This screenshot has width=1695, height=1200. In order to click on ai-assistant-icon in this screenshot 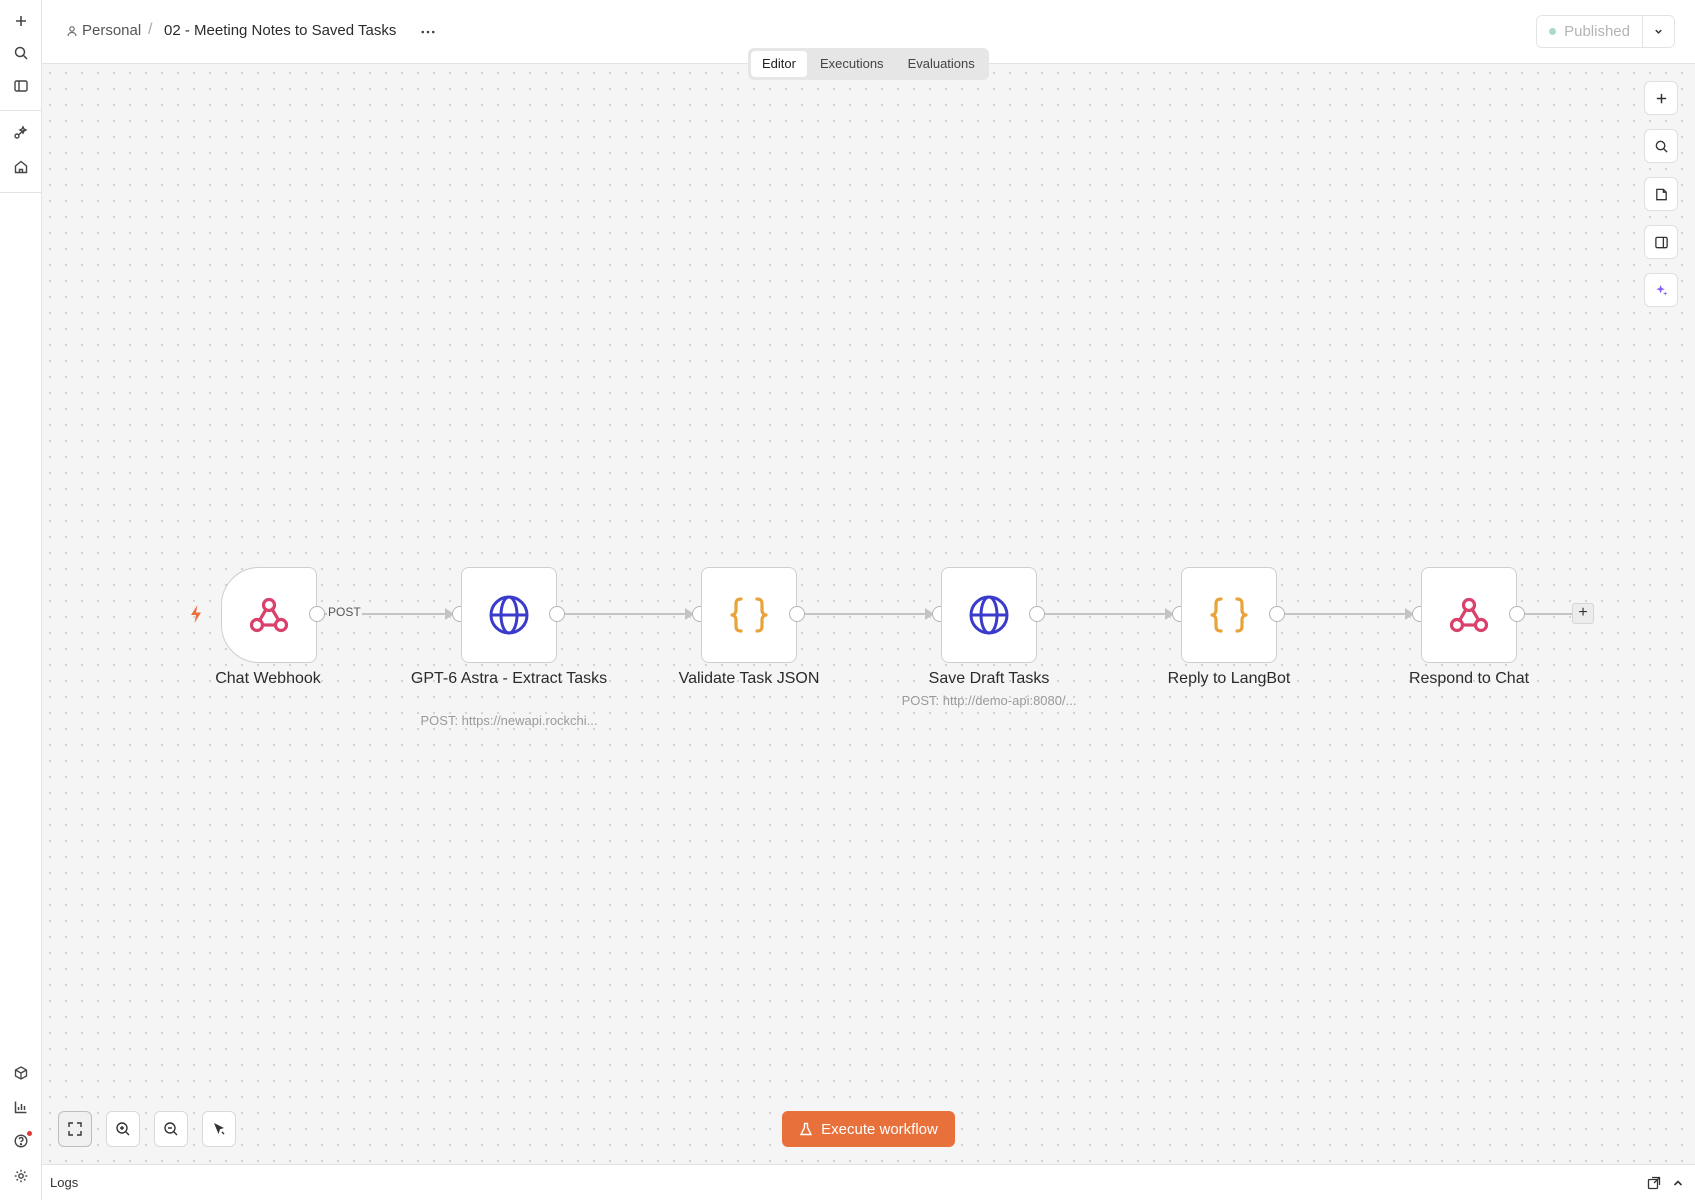, I will do `click(1661, 290)`.